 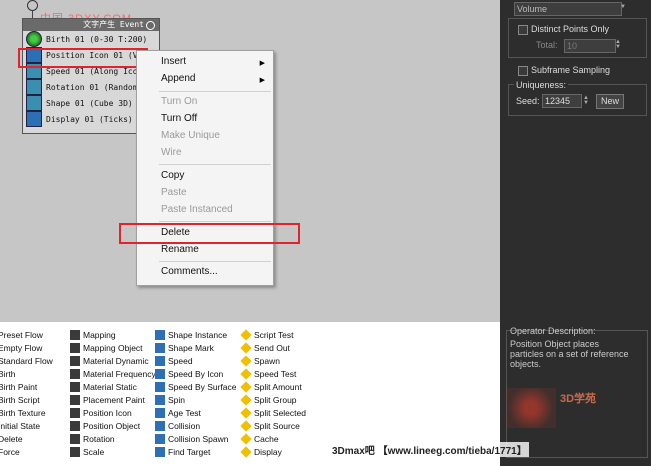 I want to click on depot-item: Speed By Surface, so click(x=196, y=386).